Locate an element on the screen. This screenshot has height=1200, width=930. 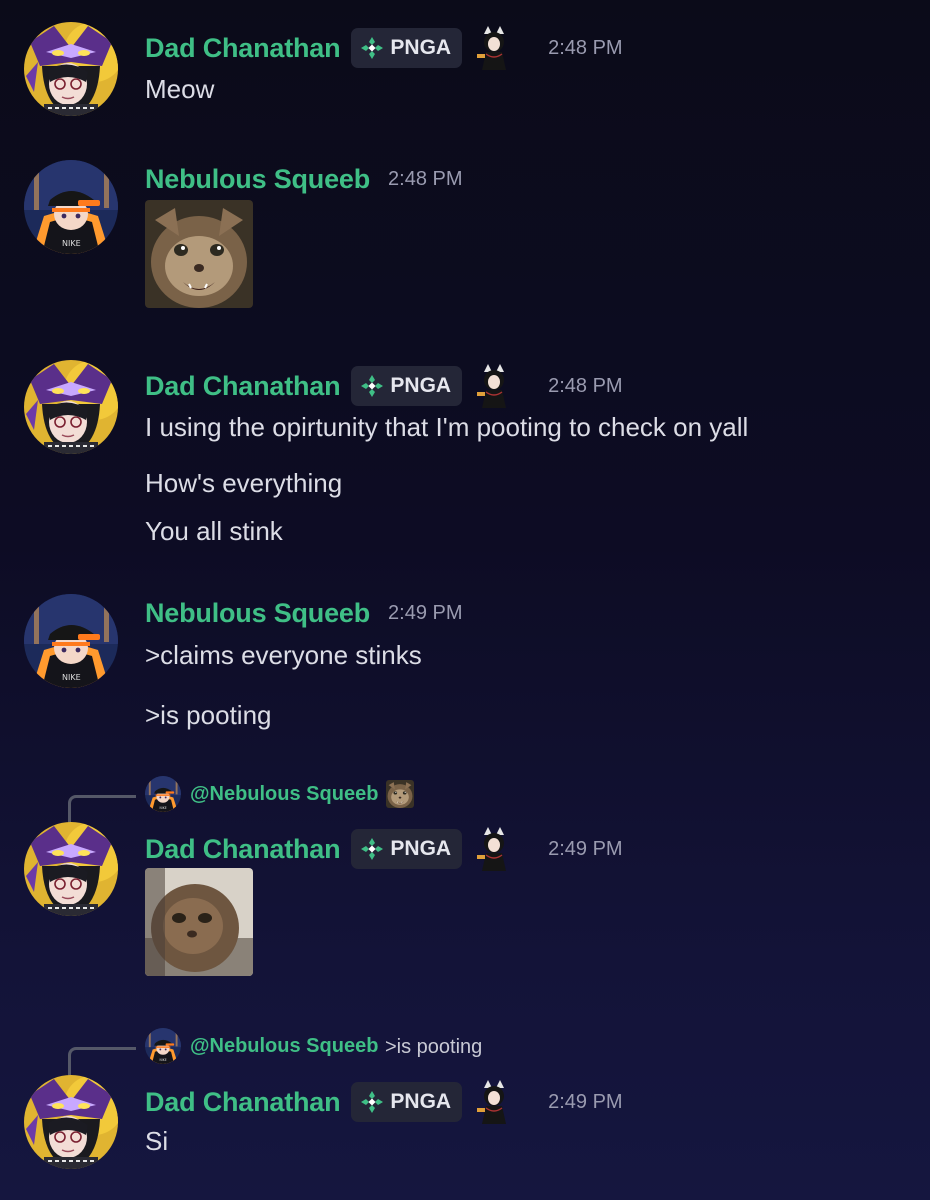
message-header: Nebulous Squeeb 2:48 PM is located at coordinates (304, 179).